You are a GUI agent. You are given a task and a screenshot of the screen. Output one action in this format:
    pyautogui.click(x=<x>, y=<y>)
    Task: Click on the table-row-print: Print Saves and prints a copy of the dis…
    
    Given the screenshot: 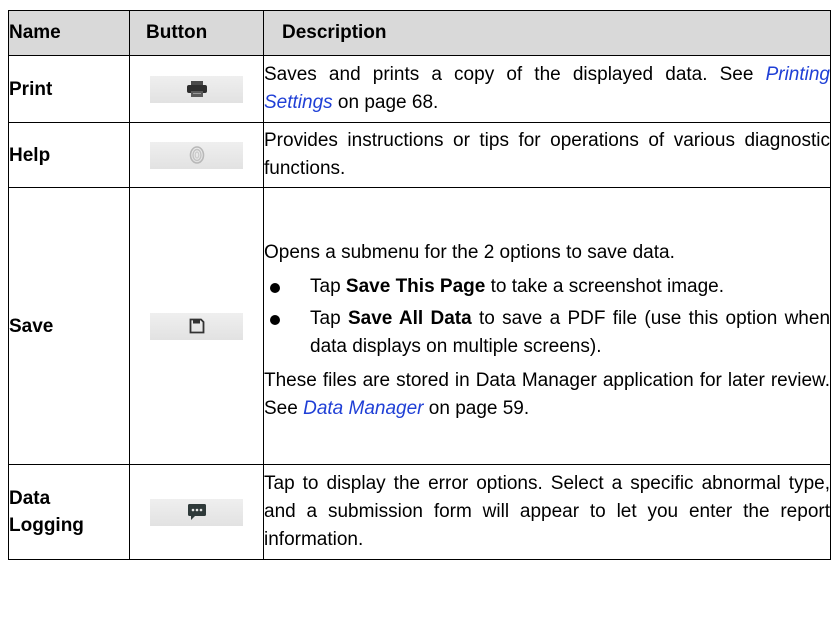 What is the action you would take?
    pyautogui.click(x=419, y=89)
    